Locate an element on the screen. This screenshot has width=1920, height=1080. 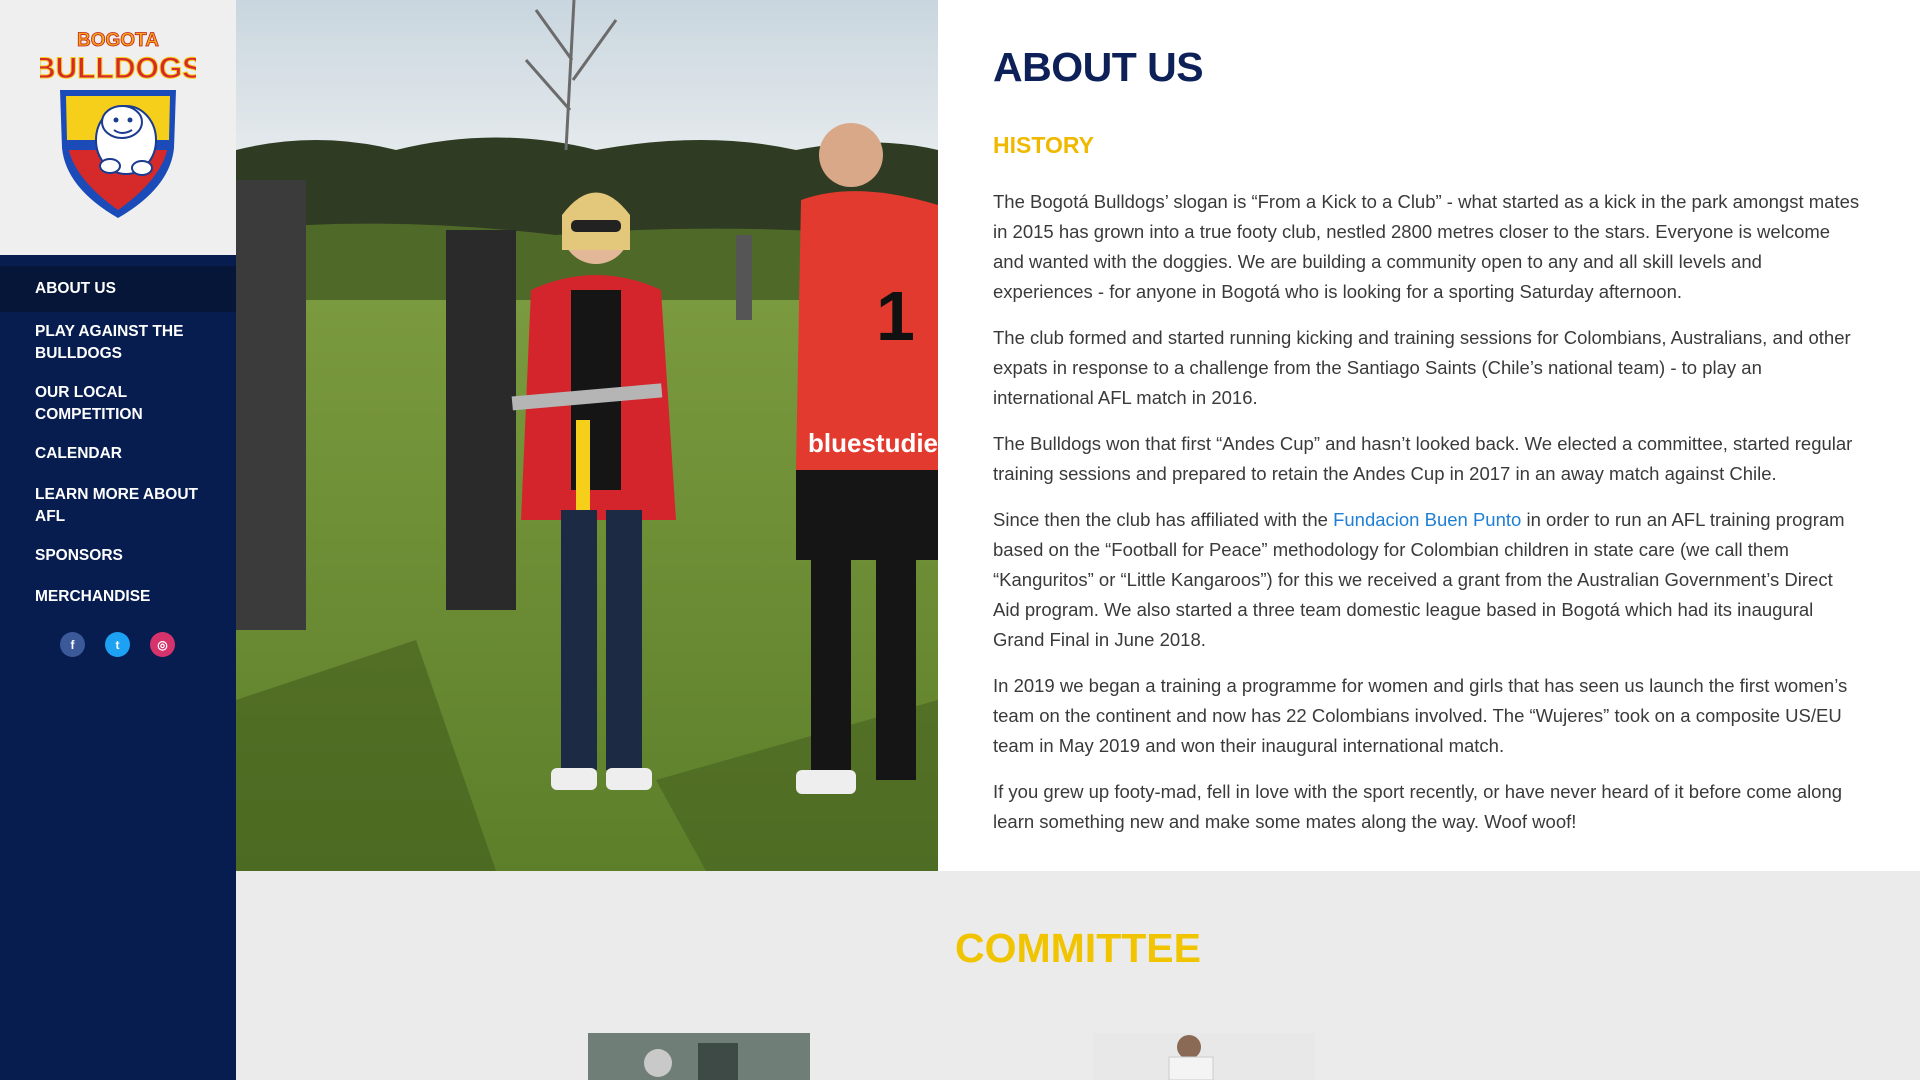
page-title: ABOUT US is located at coordinates (1098, 67).